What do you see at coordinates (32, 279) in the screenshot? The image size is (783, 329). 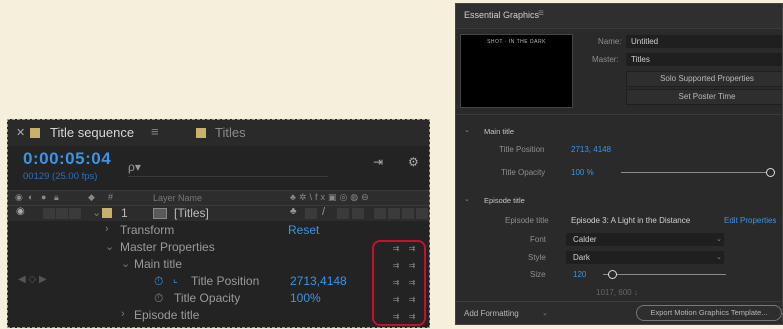 I see `keyframe-nav-icon: ◀ ◇ ▶` at bounding box center [32, 279].